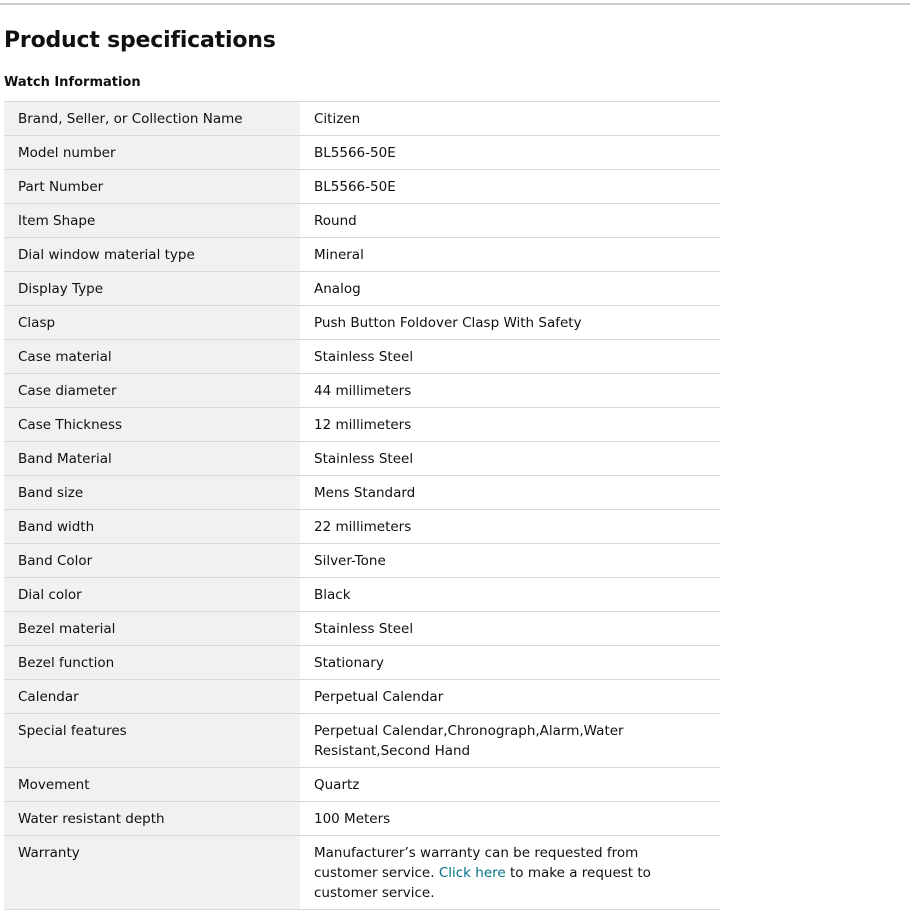  What do you see at coordinates (510, 594) in the screenshot?
I see `spec-value: Black` at bounding box center [510, 594].